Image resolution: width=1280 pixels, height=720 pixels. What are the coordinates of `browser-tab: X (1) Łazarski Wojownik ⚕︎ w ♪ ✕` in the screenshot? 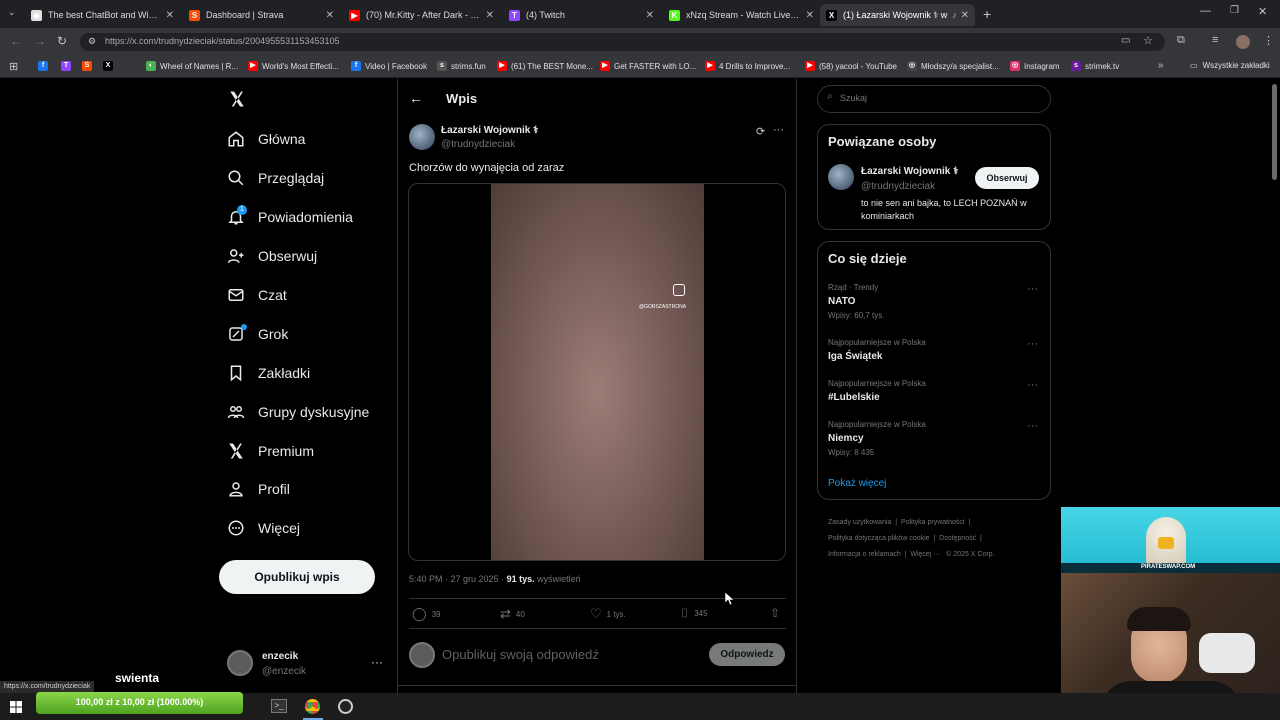 It's located at (897, 15).